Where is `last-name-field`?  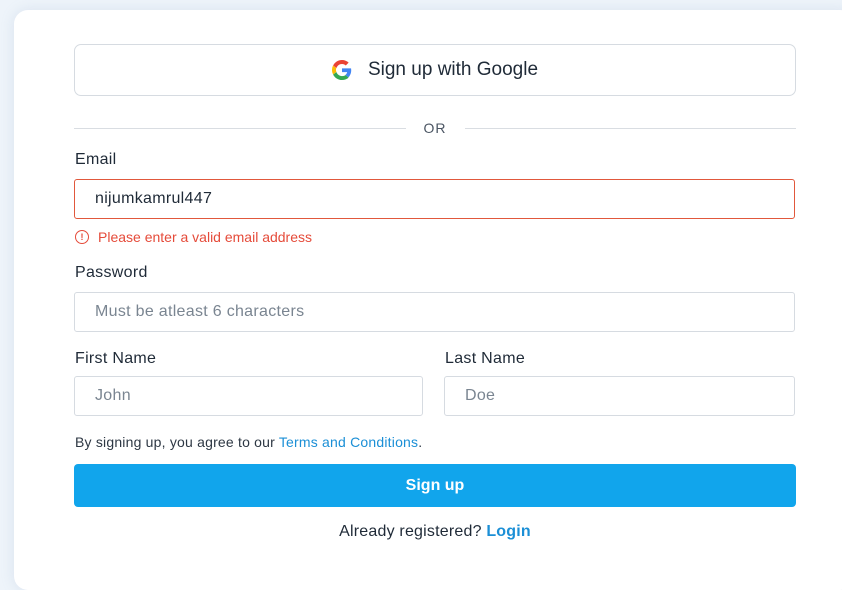 last-name-field is located at coordinates (619, 396).